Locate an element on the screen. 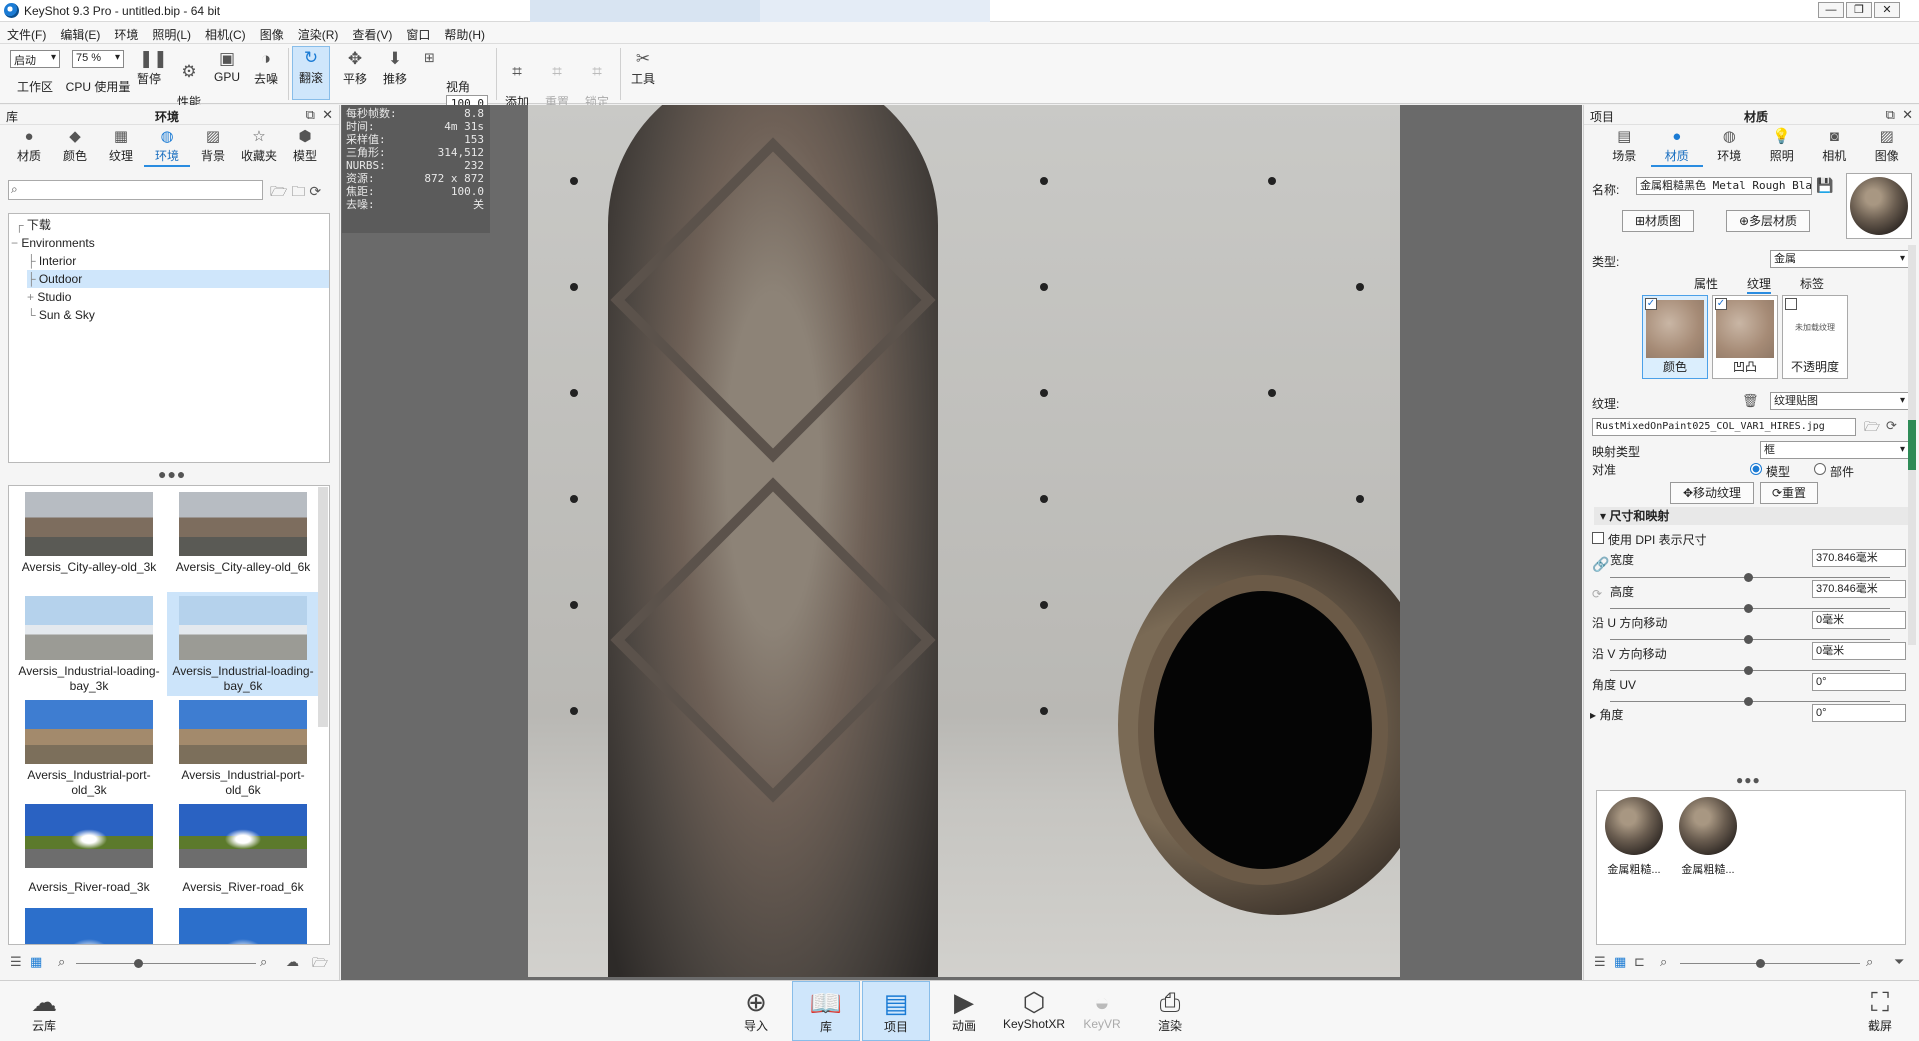 This screenshot has height=1041, width=1919. tree-item-outdoor: ├ Outdoor is located at coordinates (178, 279).